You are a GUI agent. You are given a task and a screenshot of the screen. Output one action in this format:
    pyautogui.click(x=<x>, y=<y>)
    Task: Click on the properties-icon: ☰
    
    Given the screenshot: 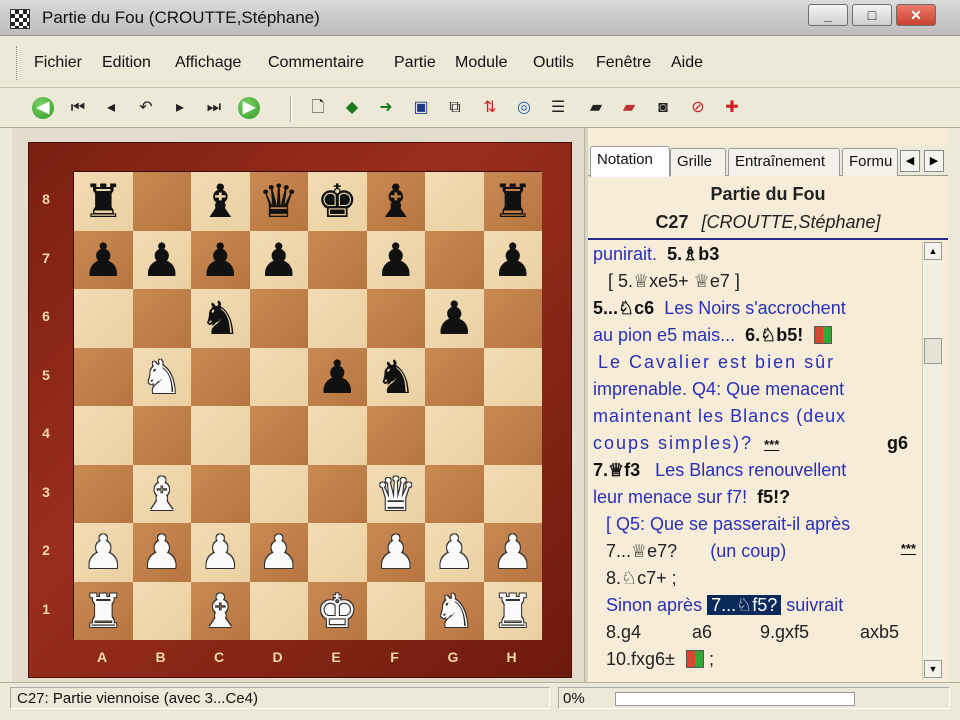 What is the action you would take?
    pyautogui.click(x=558, y=108)
    